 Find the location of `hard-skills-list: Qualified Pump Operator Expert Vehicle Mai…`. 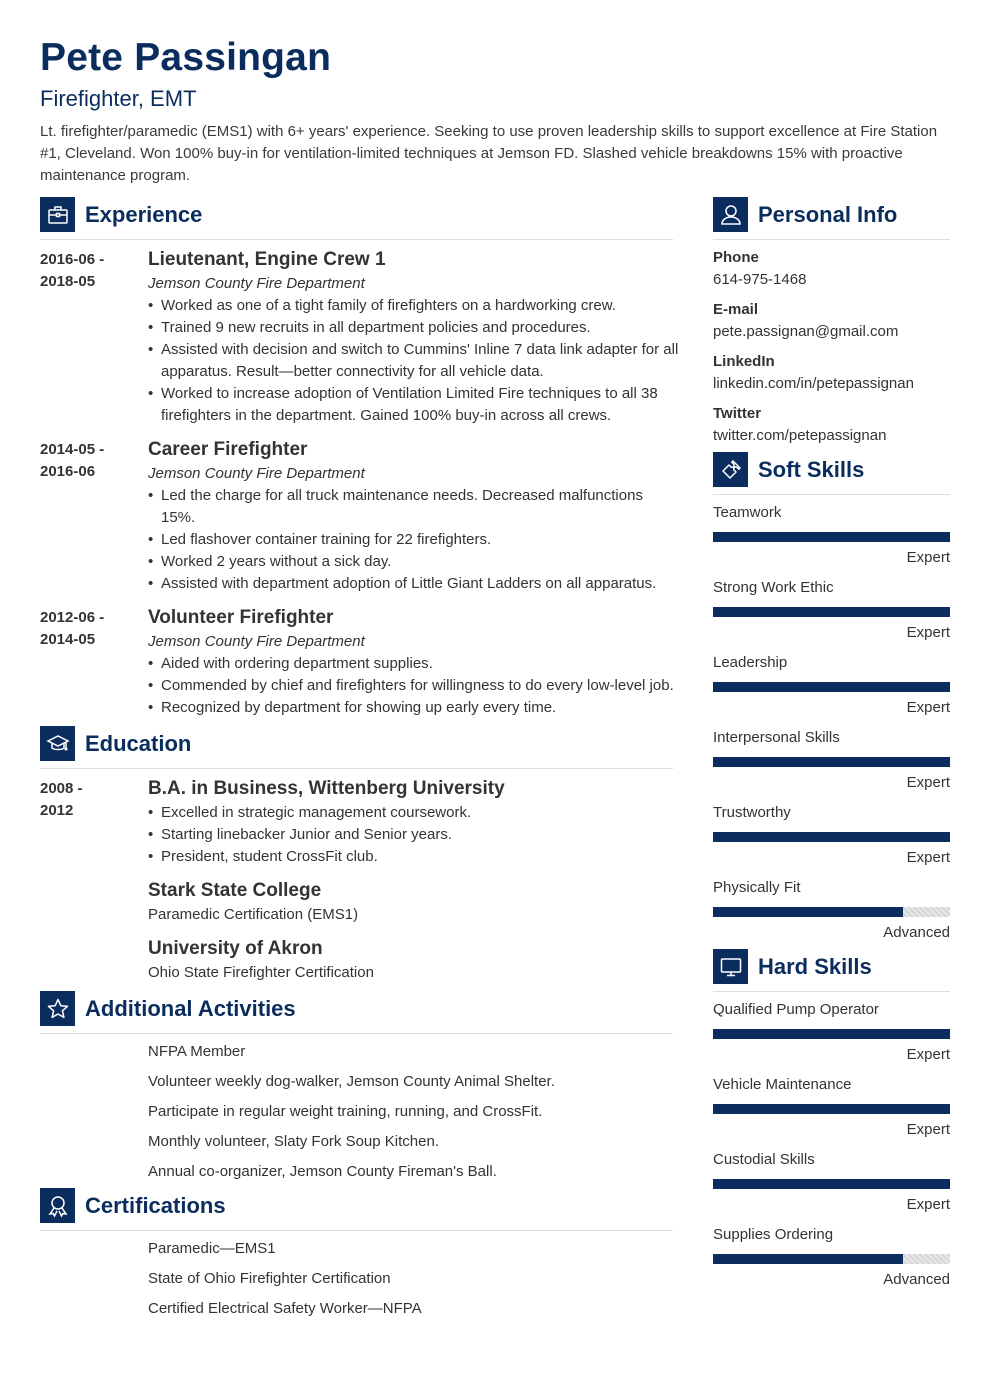

hard-skills-list: Qualified Pump Operator Expert Vehicle Mai… is located at coordinates (831, 1149).